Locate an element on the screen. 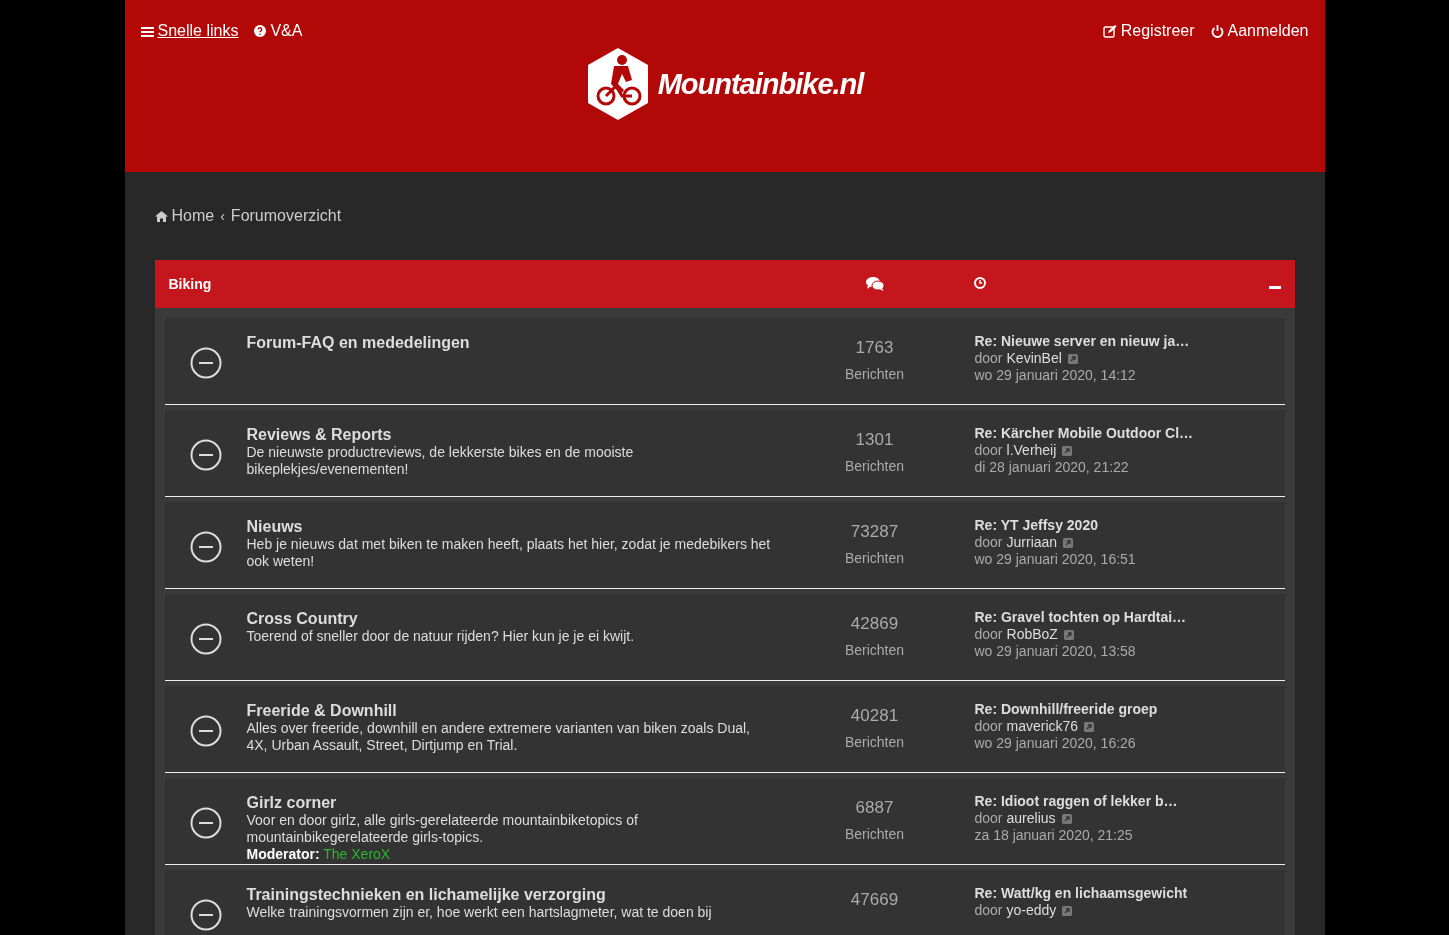 This screenshot has width=1449, height=935. category-title: Biking is located at coordinates (472, 284).